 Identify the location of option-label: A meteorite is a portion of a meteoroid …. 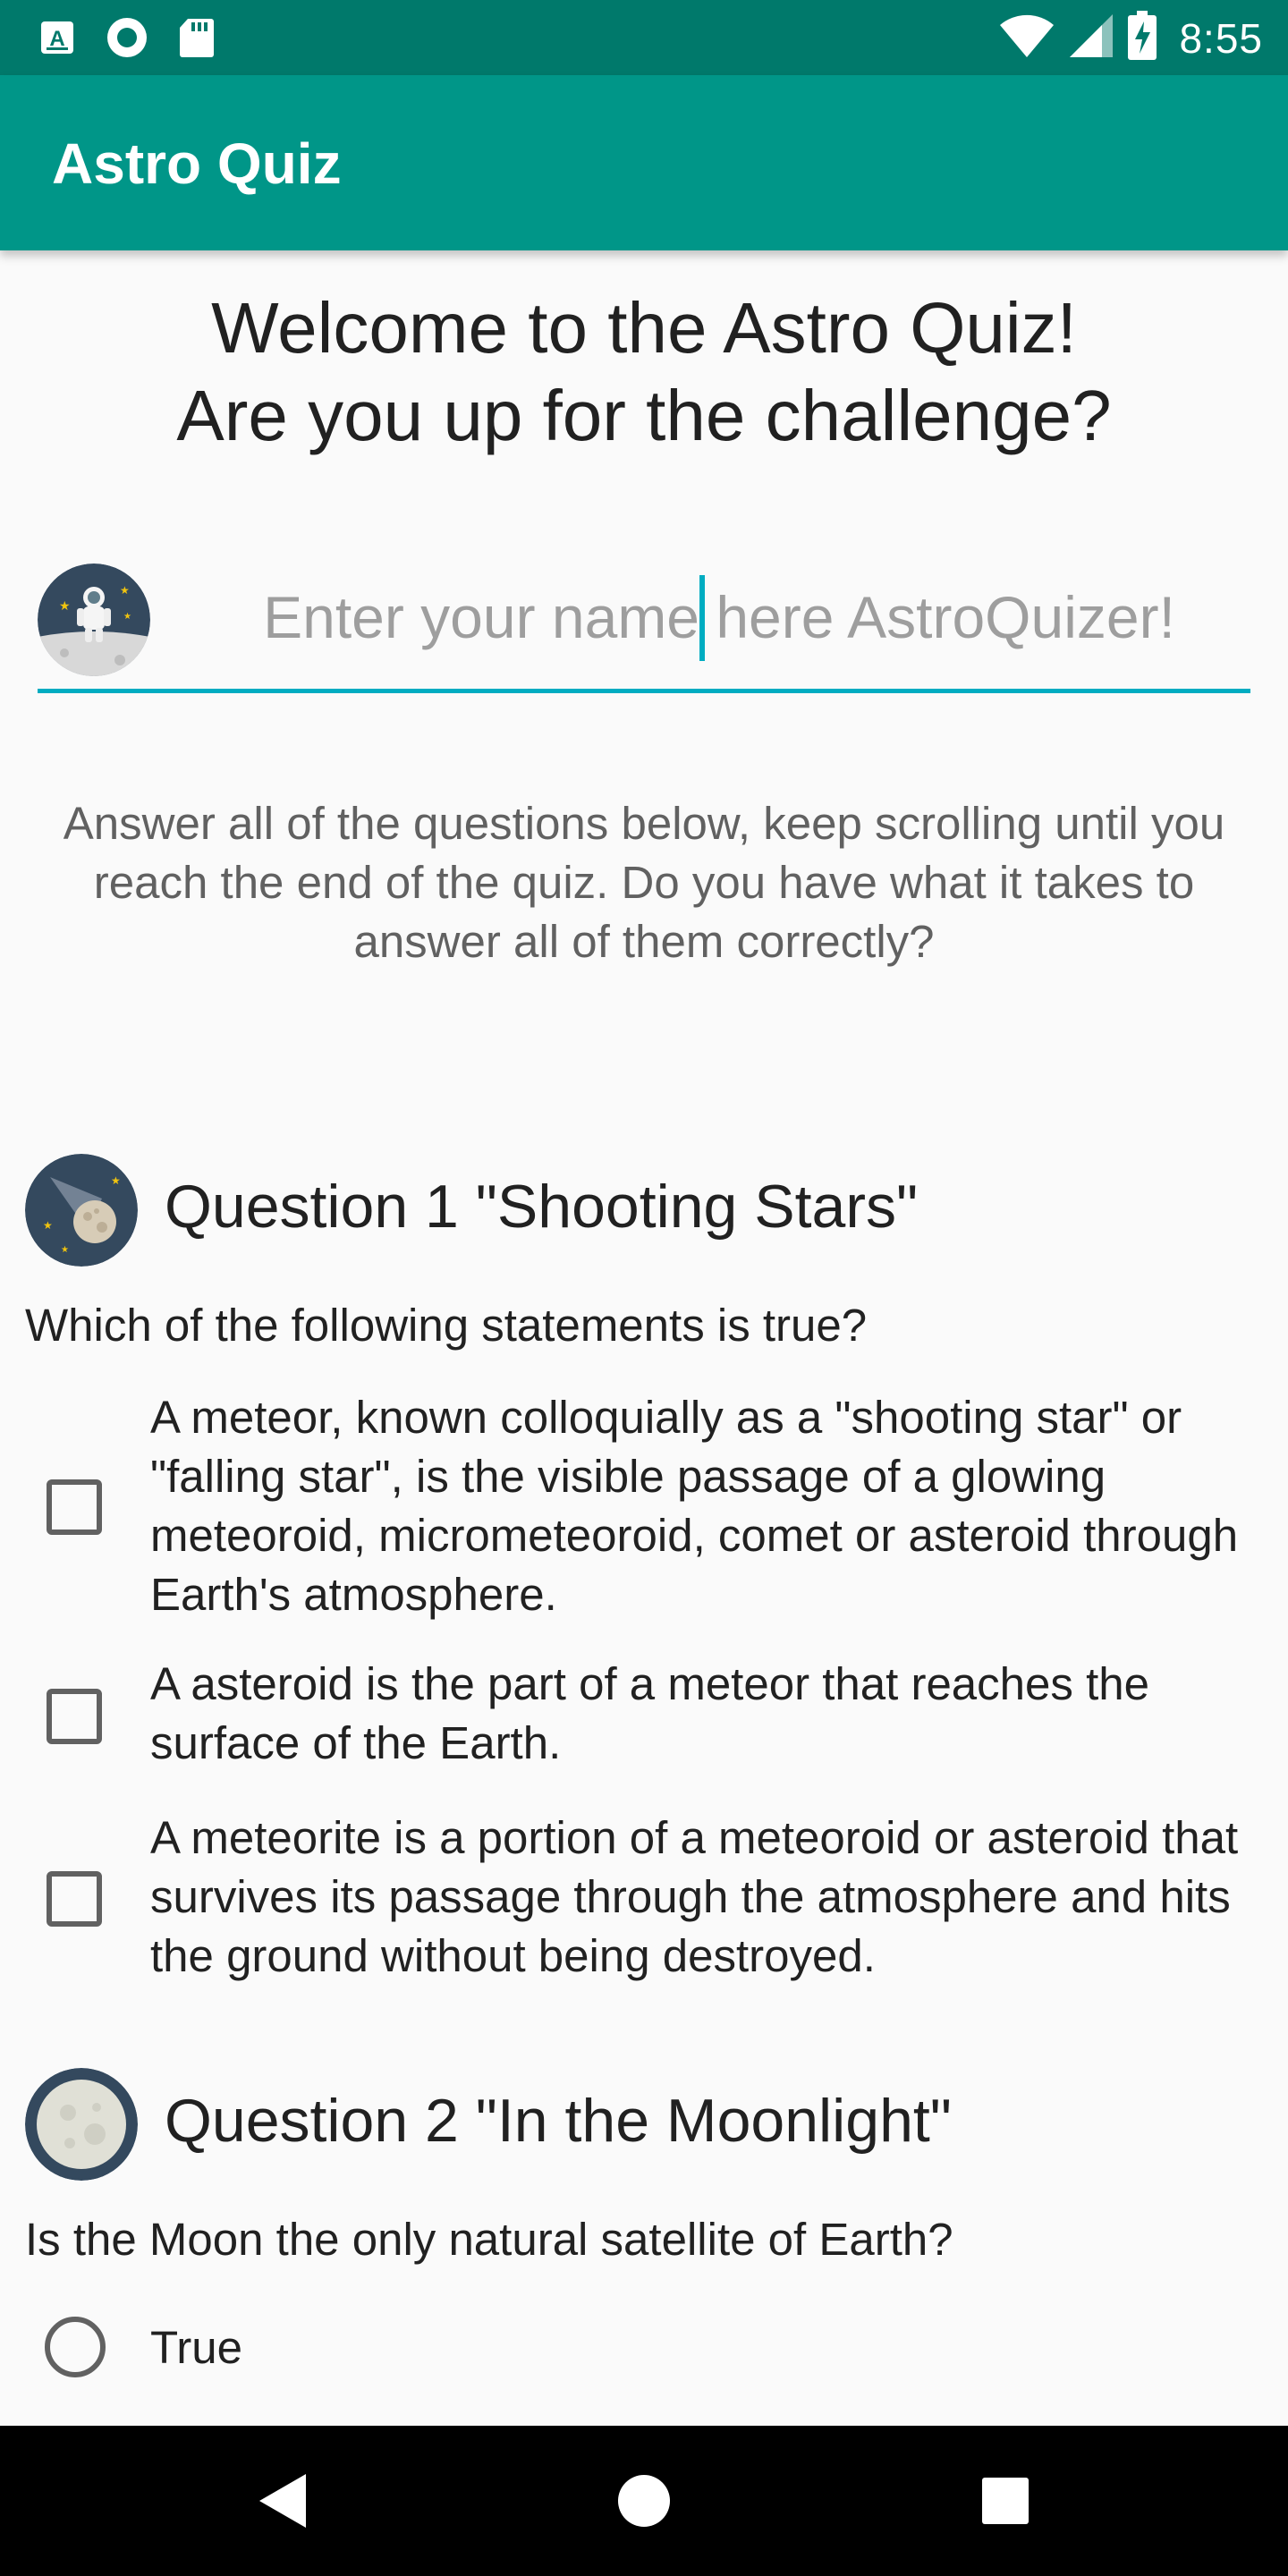
(694, 1896).